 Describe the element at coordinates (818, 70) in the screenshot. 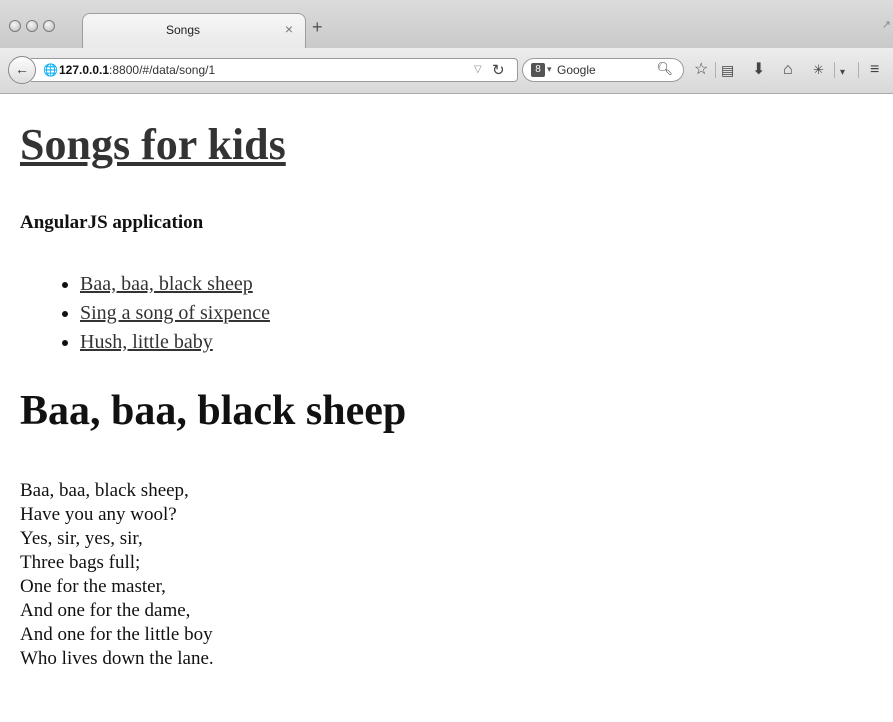

I see `addon-icon: ✳` at that location.